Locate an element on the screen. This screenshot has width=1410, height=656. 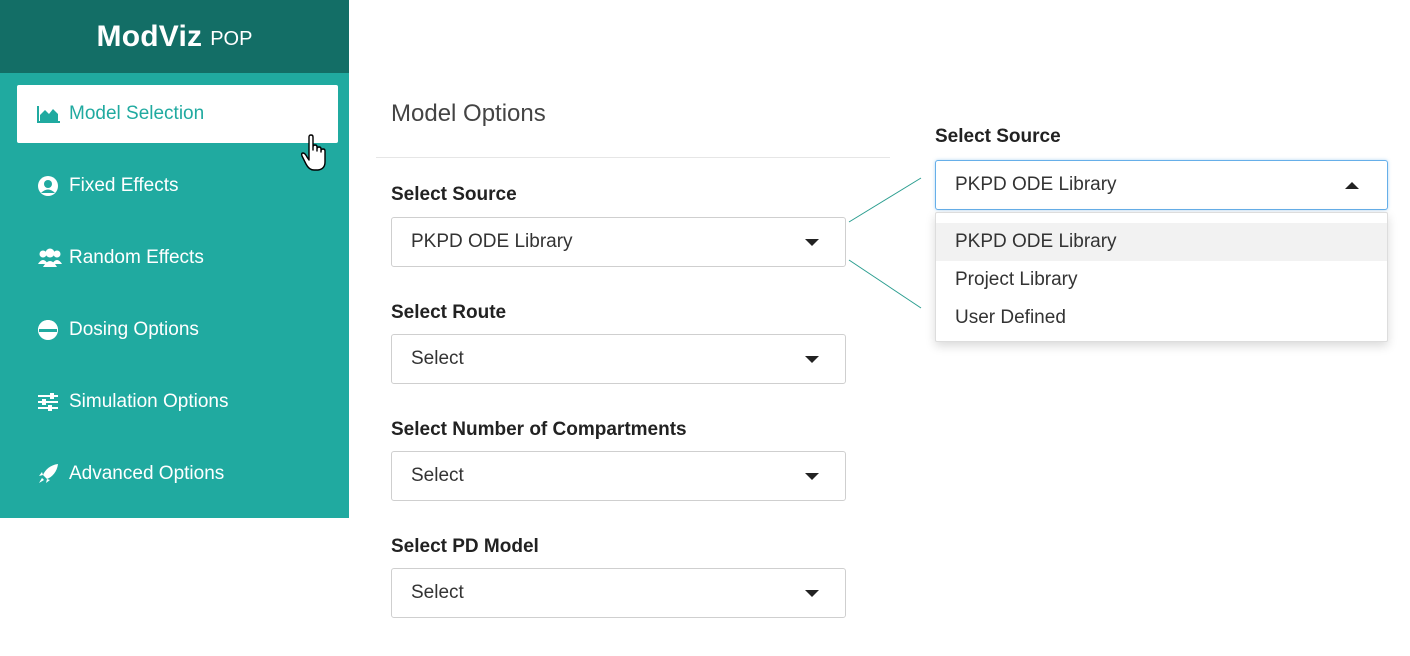
sidebar-item-label: Advanced Options is located at coordinates (147, 473).